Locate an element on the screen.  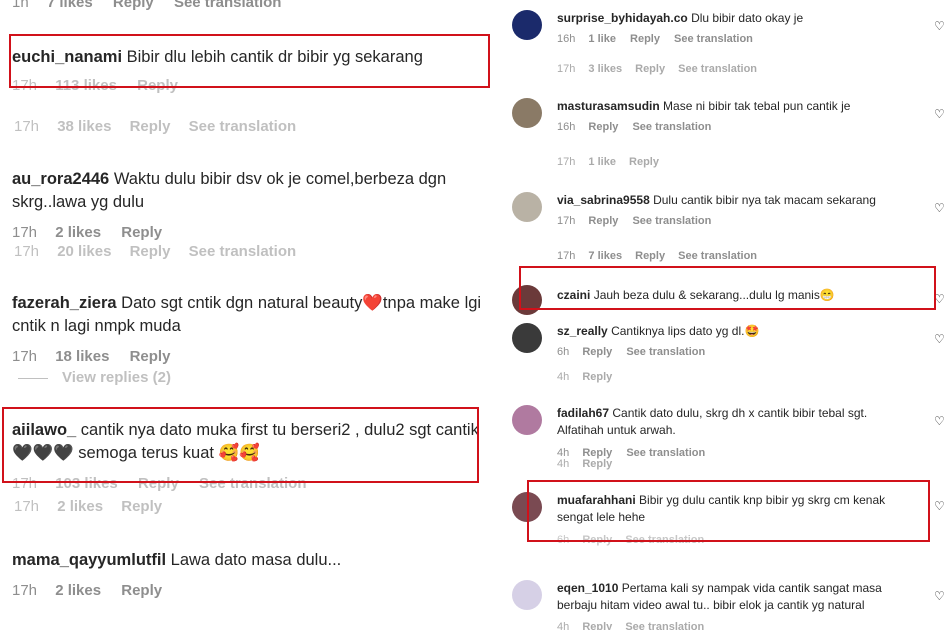
comment-meta: 1h 7 likes Reply See translation is located at coordinates (154, 5).